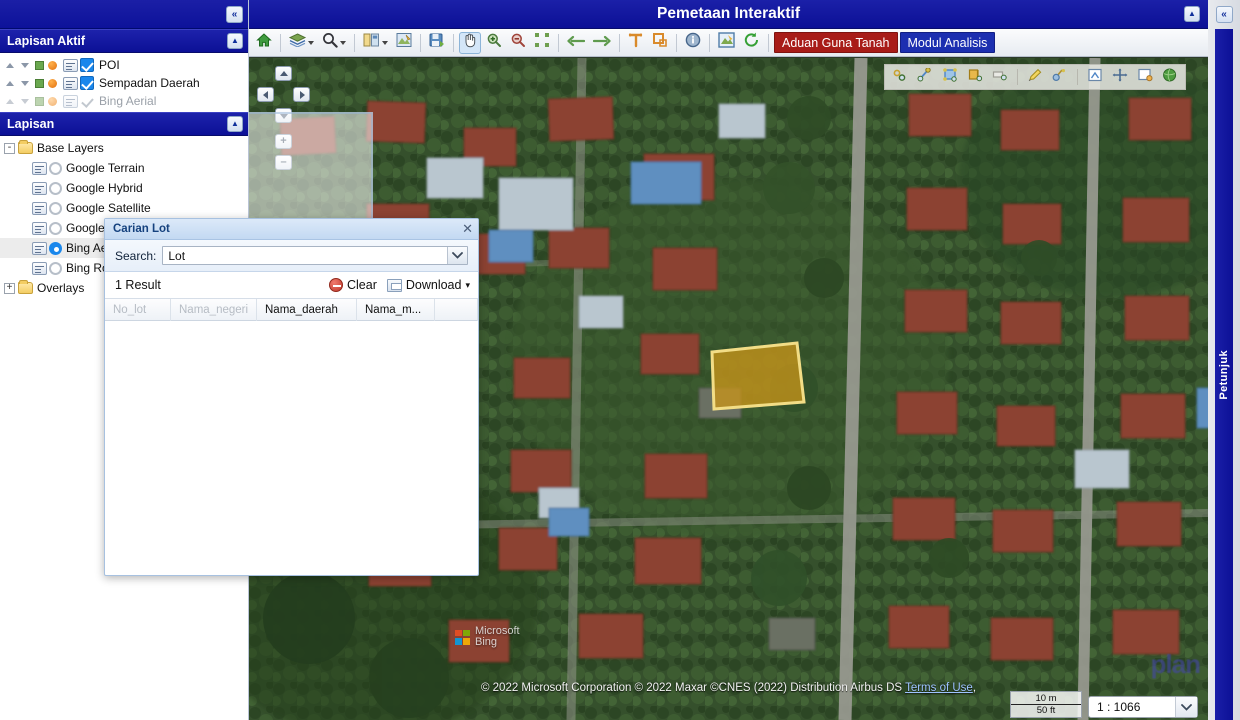 Image resolution: width=1240 pixels, height=720 pixels. Describe the element at coordinates (124, 188) in the screenshot. I see `tree-item-google-hybrid: Google Hybrid` at that location.